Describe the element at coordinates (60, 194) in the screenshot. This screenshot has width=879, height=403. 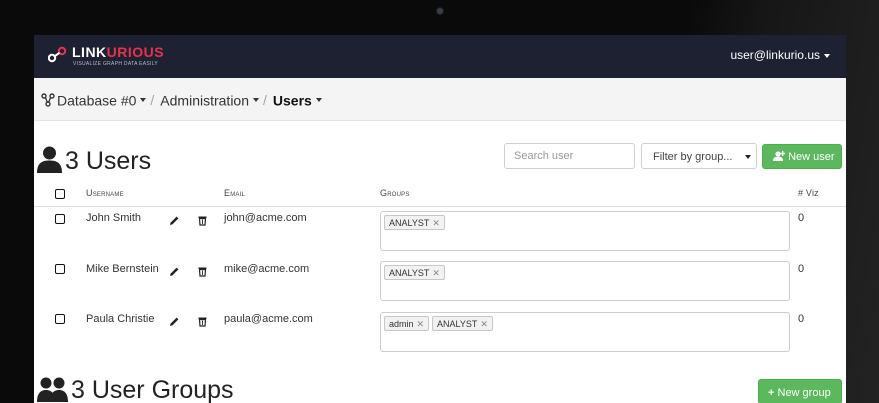
I see `select-all-checkbox` at that location.